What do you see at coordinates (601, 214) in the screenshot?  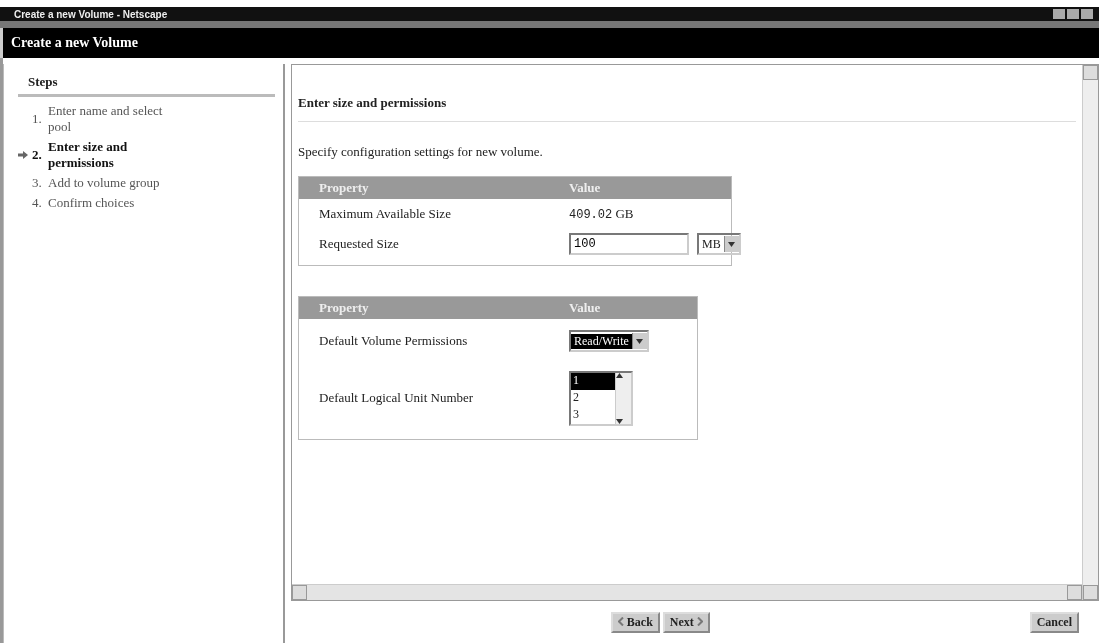 I see `value-text: 409.02 GB` at bounding box center [601, 214].